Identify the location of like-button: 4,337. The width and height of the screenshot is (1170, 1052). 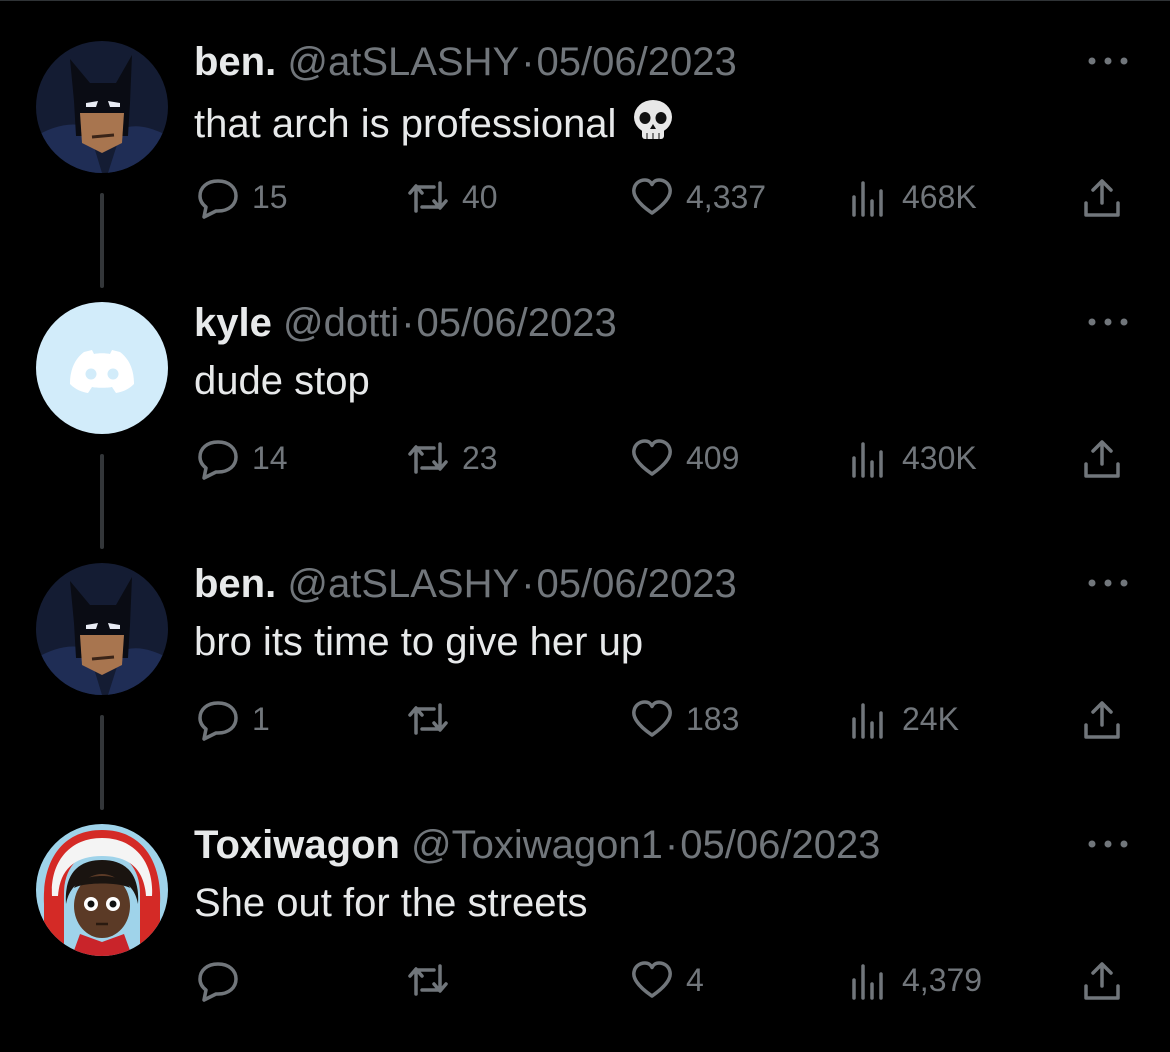
(698, 197).